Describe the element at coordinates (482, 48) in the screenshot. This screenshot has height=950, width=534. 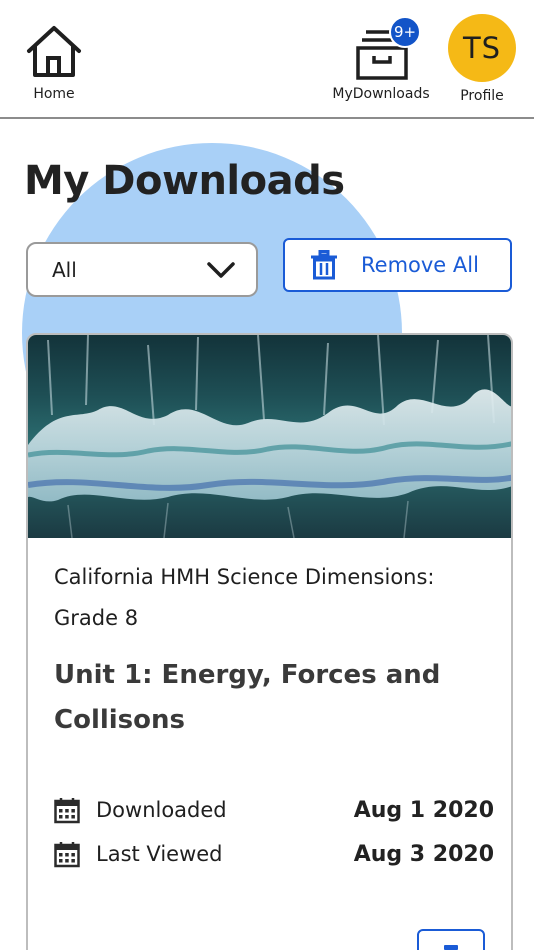
I see `avatar: TS` at that location.